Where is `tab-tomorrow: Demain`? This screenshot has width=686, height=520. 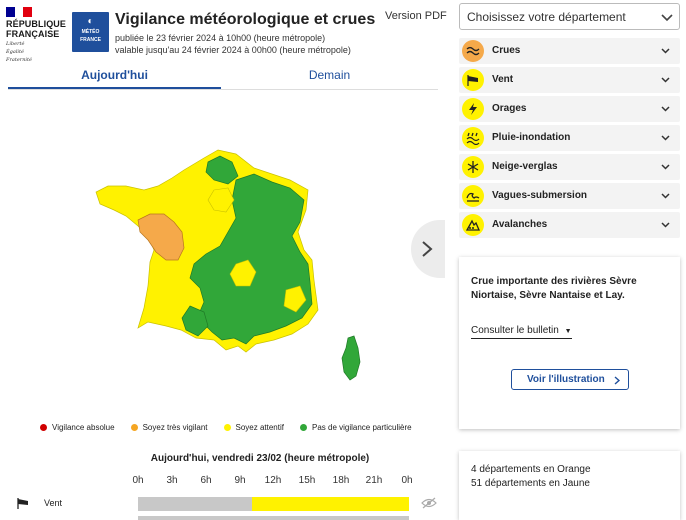
tab-tomorrow: Demain is located at coordinates (329, 78).